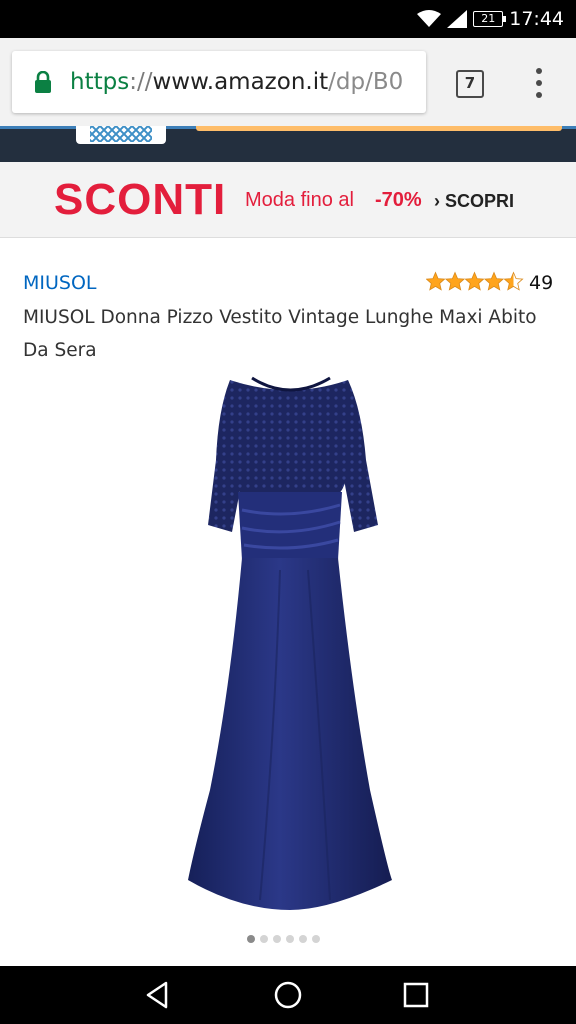  I want to click on status-bar: 21 17:44, so click(288, 19).